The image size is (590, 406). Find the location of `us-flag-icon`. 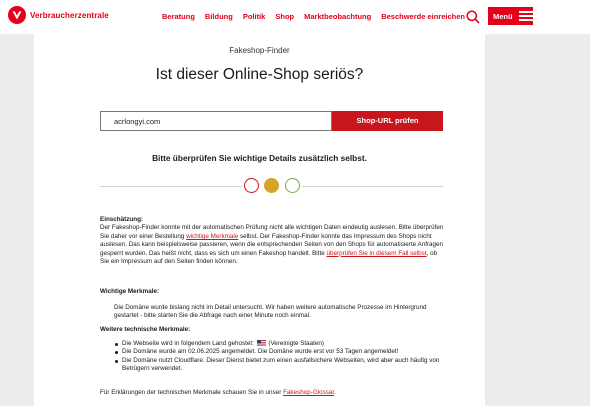

us-flag-icon is located at coordinates (261, 343).